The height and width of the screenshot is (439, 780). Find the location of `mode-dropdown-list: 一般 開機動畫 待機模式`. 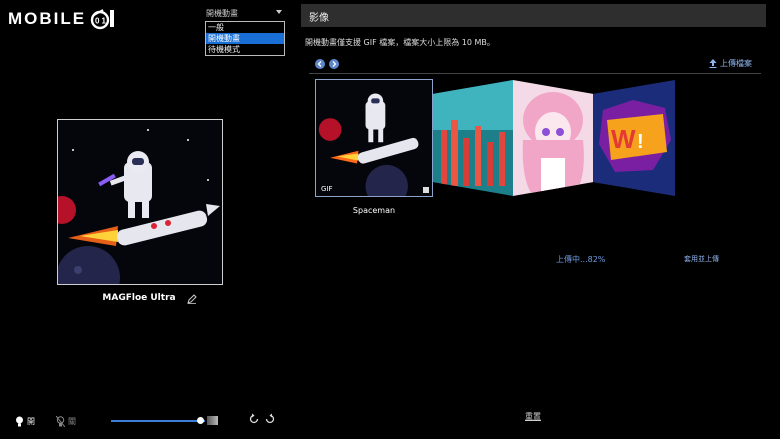

mode-dropdown-list: 一般 開機動畫 待機模式 is located at coordinates (245, 38).